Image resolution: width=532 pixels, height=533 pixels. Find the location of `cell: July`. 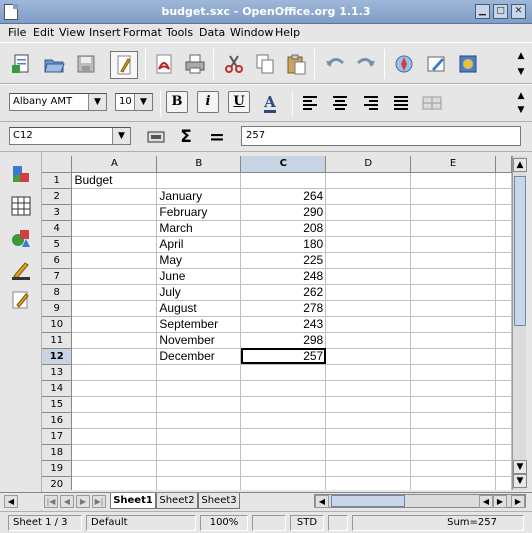

cell: July is located at coordinates (199, 292).